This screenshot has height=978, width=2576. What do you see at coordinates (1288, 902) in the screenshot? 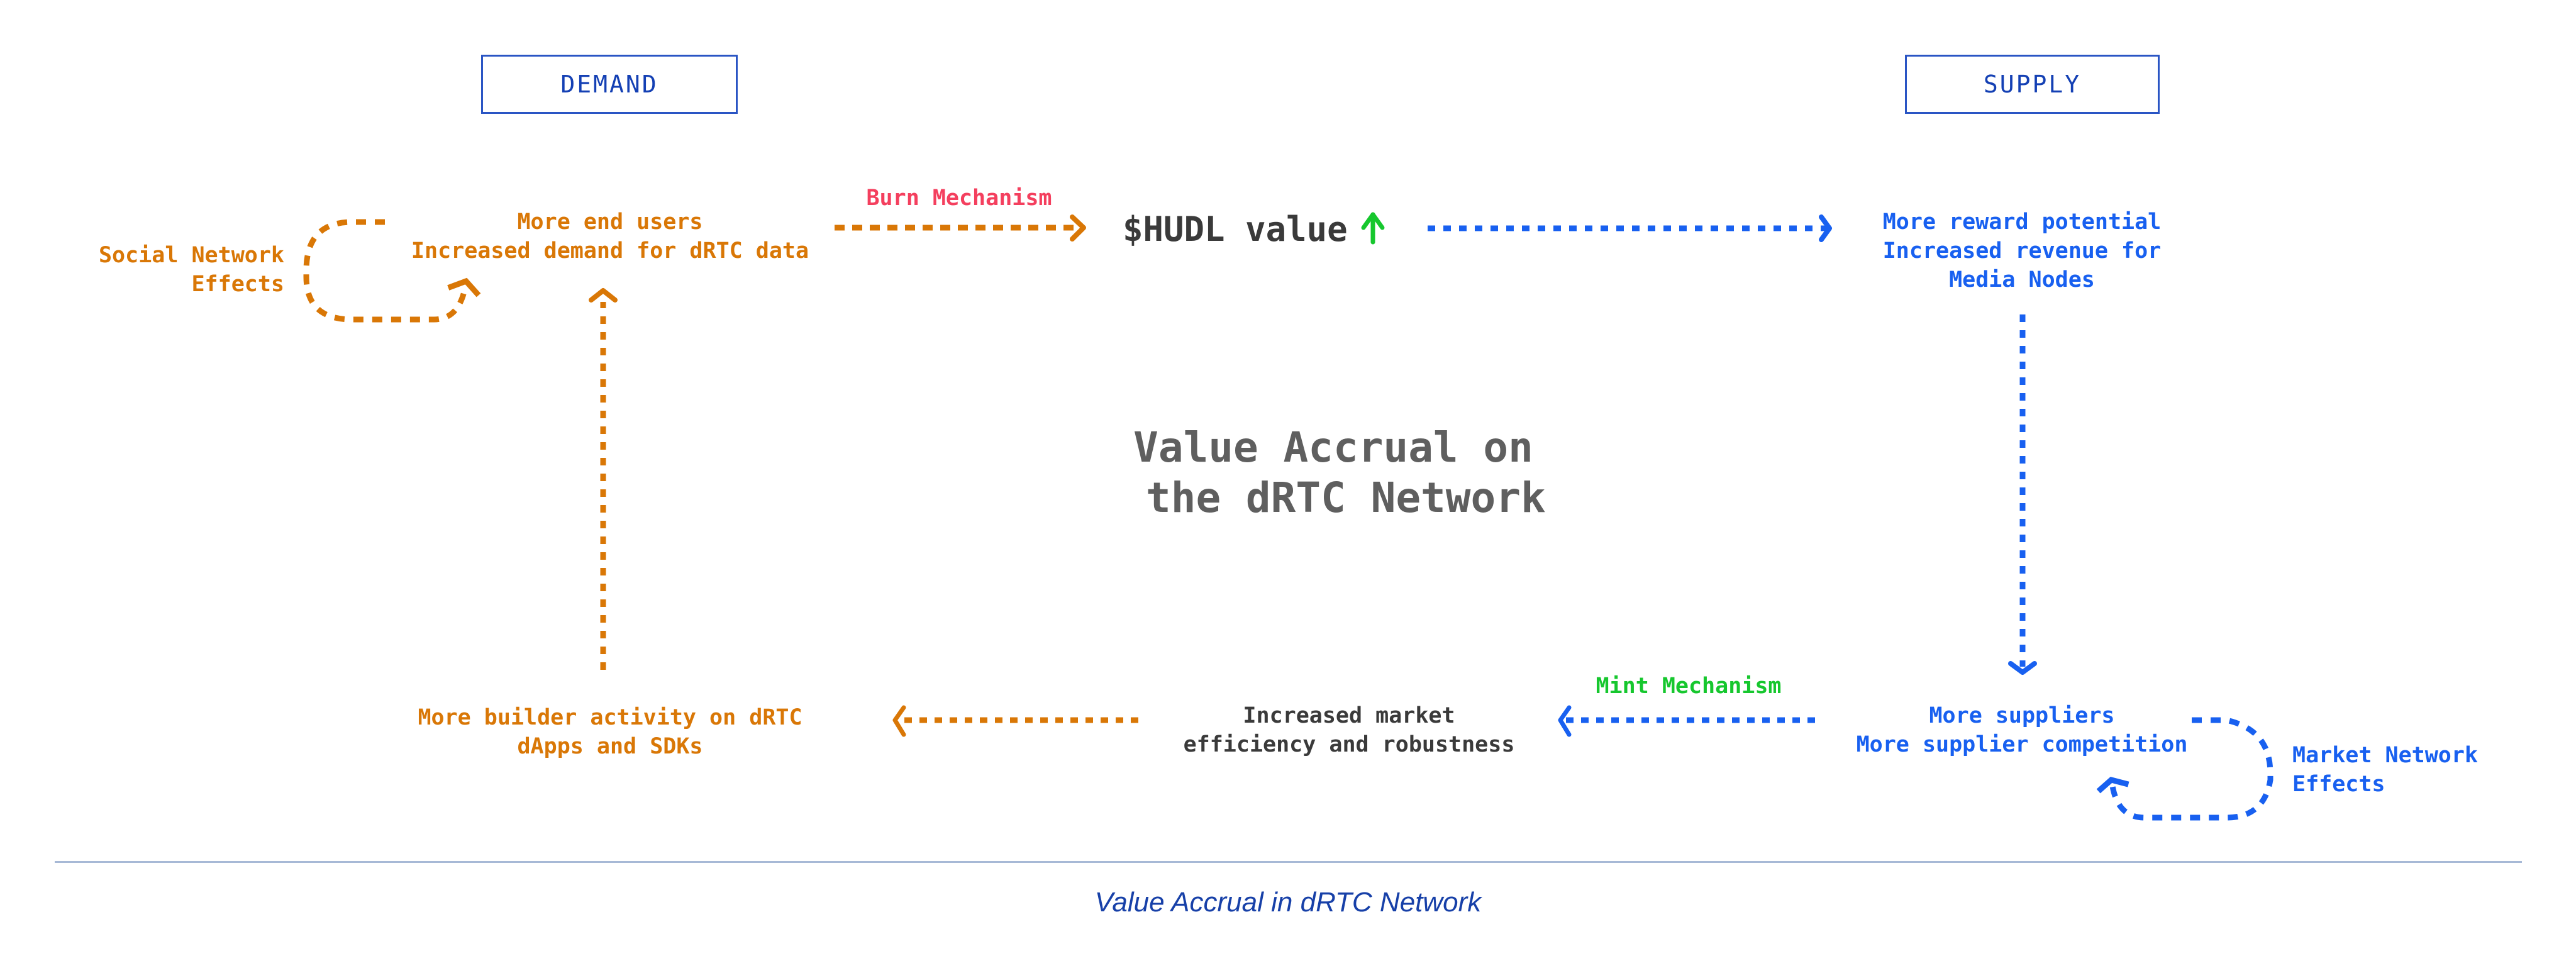
I see `figure-caption: Value Accrual in dRTC Network` at bounding box center [1288, 902].